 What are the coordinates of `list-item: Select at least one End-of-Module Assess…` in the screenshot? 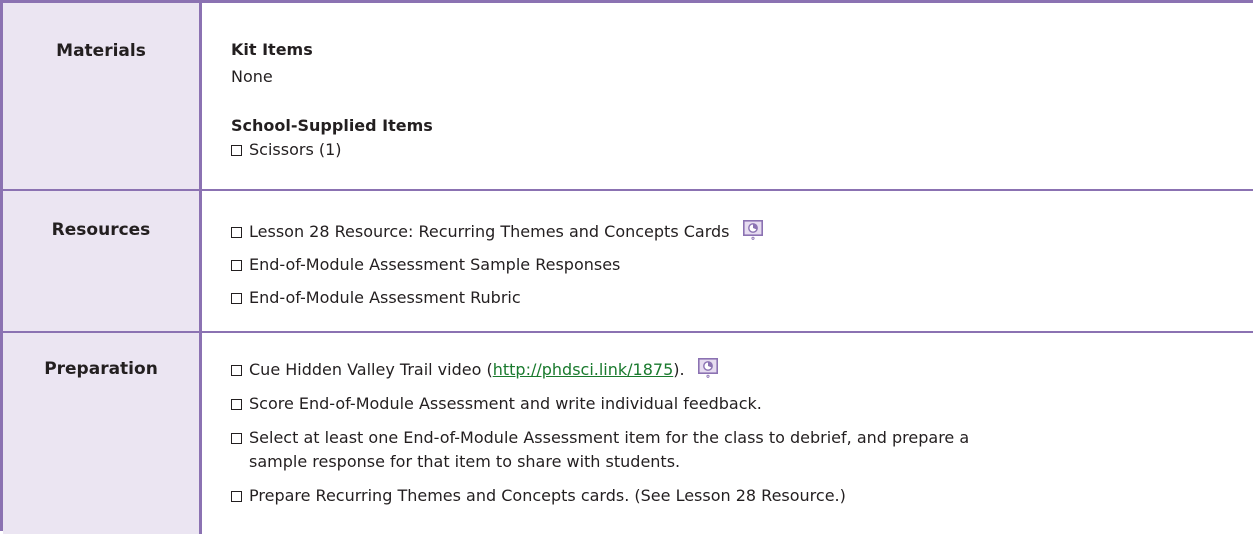 It's located at (742, 450).